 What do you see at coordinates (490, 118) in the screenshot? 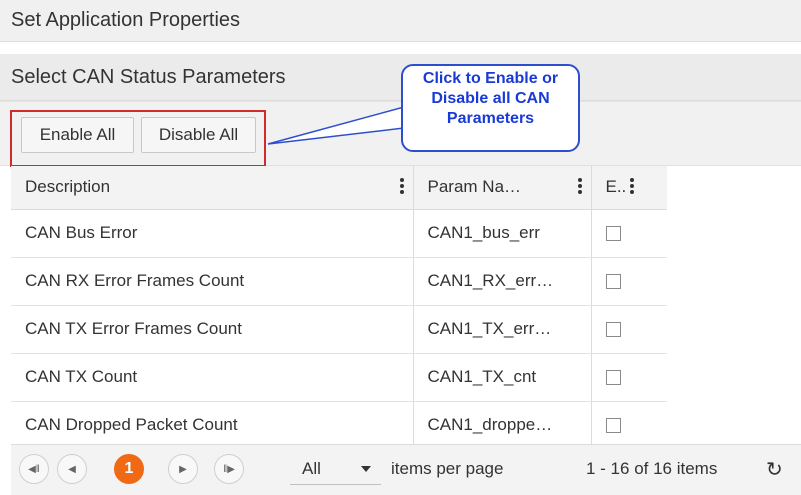
I see `callout-line-3: Parameters` at bounding box center [490, 118].